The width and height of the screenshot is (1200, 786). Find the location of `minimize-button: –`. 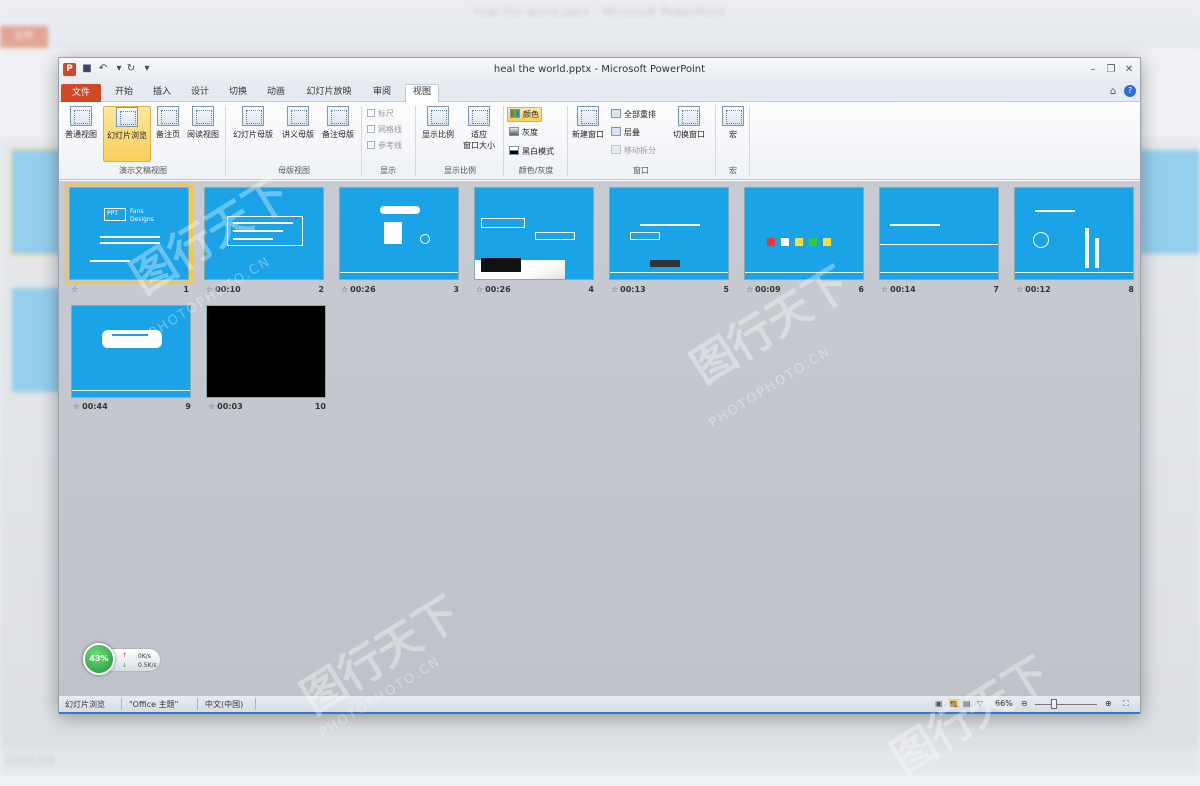

minimize-button: – is located at coordinates (1093, 69).